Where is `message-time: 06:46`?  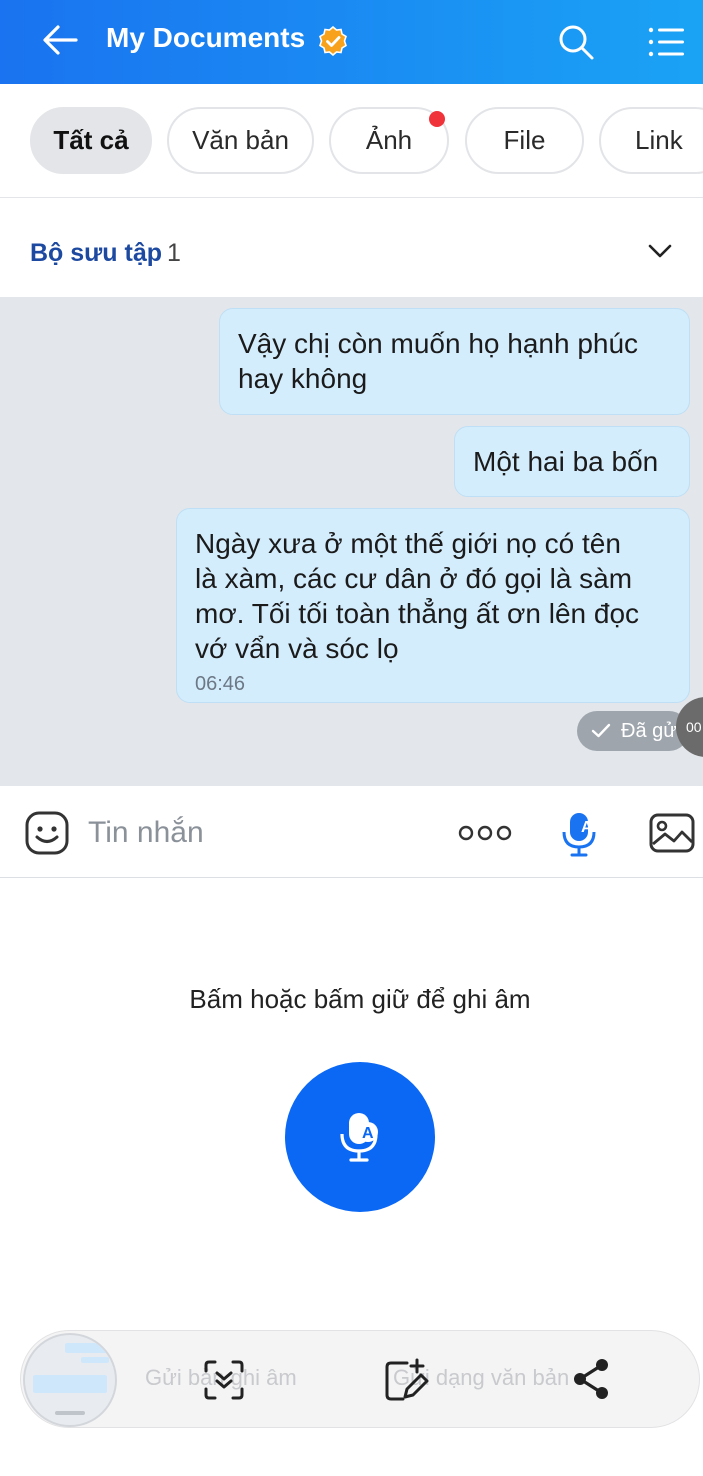 message-time: 06:46 is located at coordinates (220, 684).